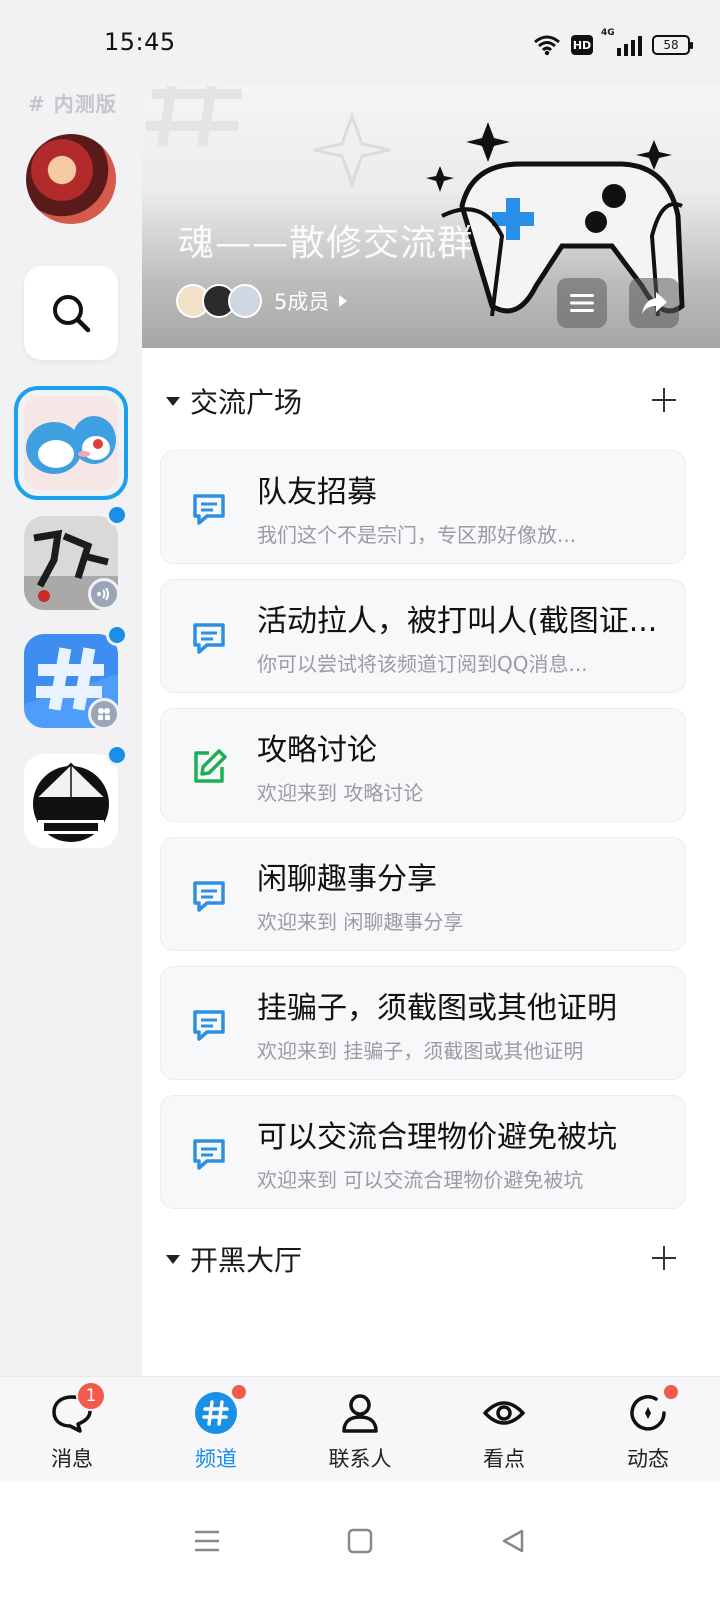  I want to click on message-icon: 1, so click(78, 1408).